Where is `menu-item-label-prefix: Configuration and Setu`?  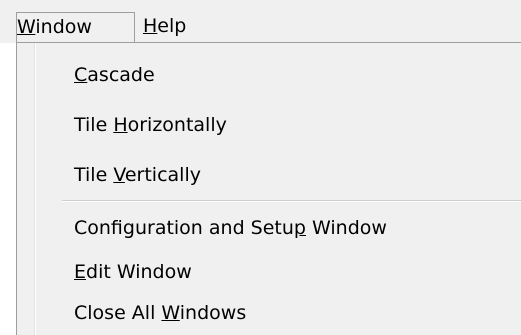 menu-item-label-prefix: Configuration and Setu is located at coordinates (184, 228).